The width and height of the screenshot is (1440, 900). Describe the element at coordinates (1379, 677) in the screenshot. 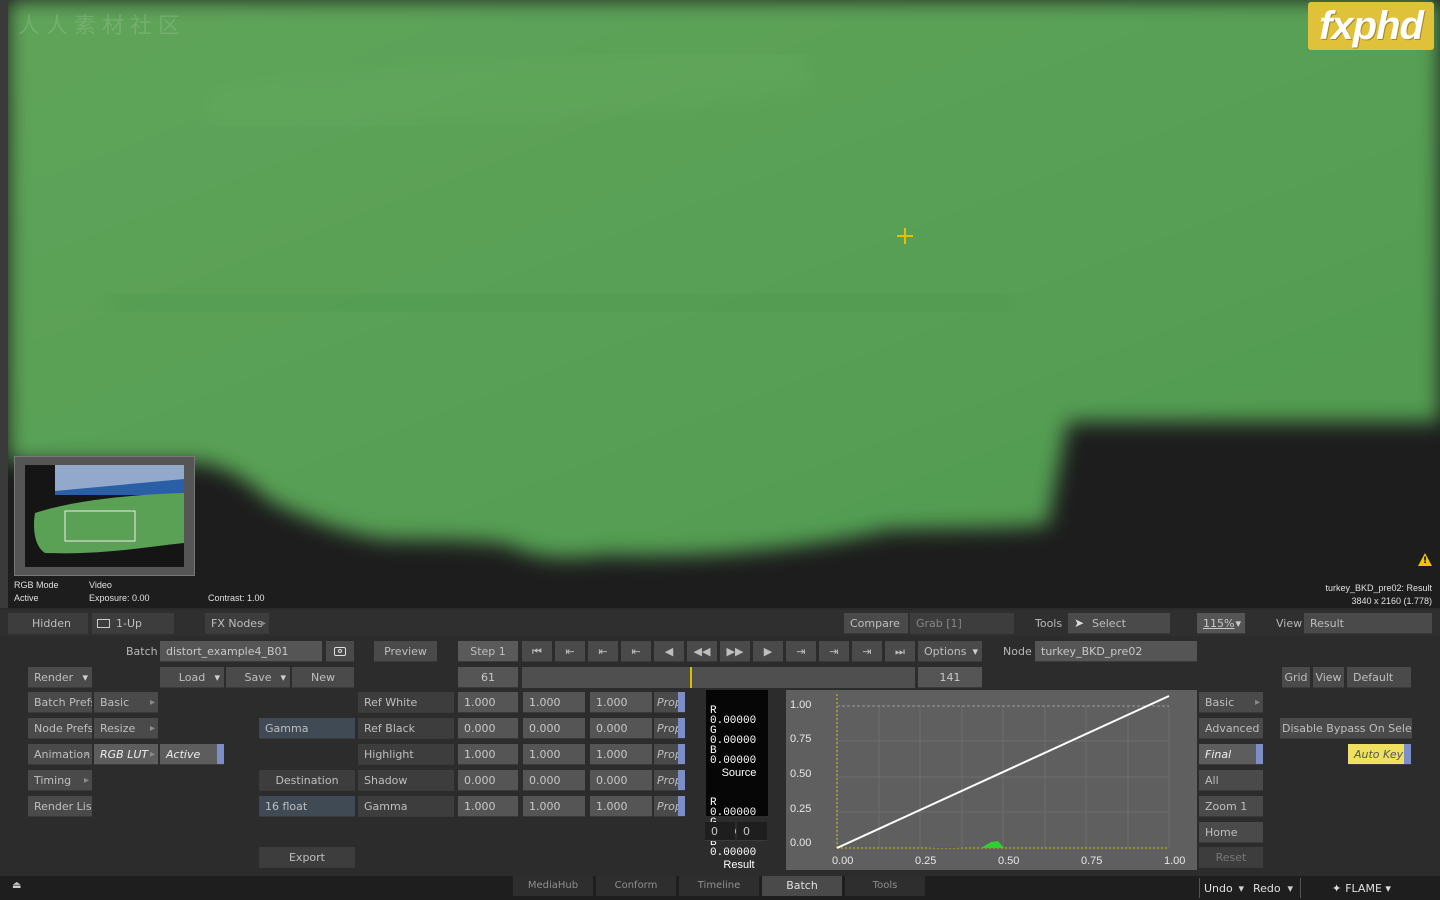

I see `default-button: Default` at that location.